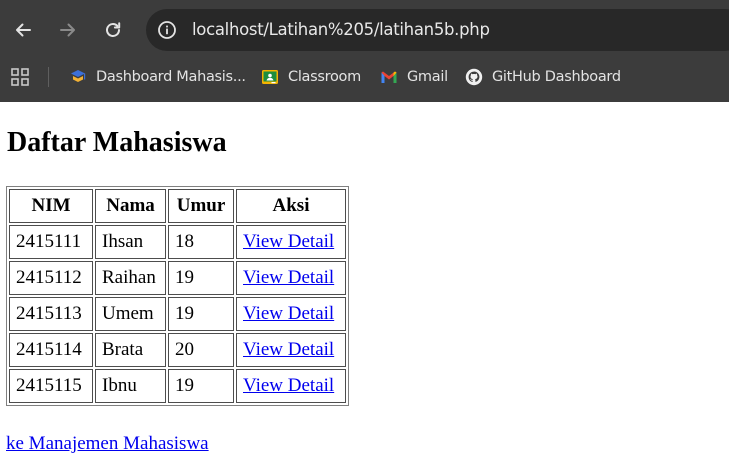 The width and height of the screenshot is (729, 476). I want to click on dashboard-favicon-icon, so click(78, 76).